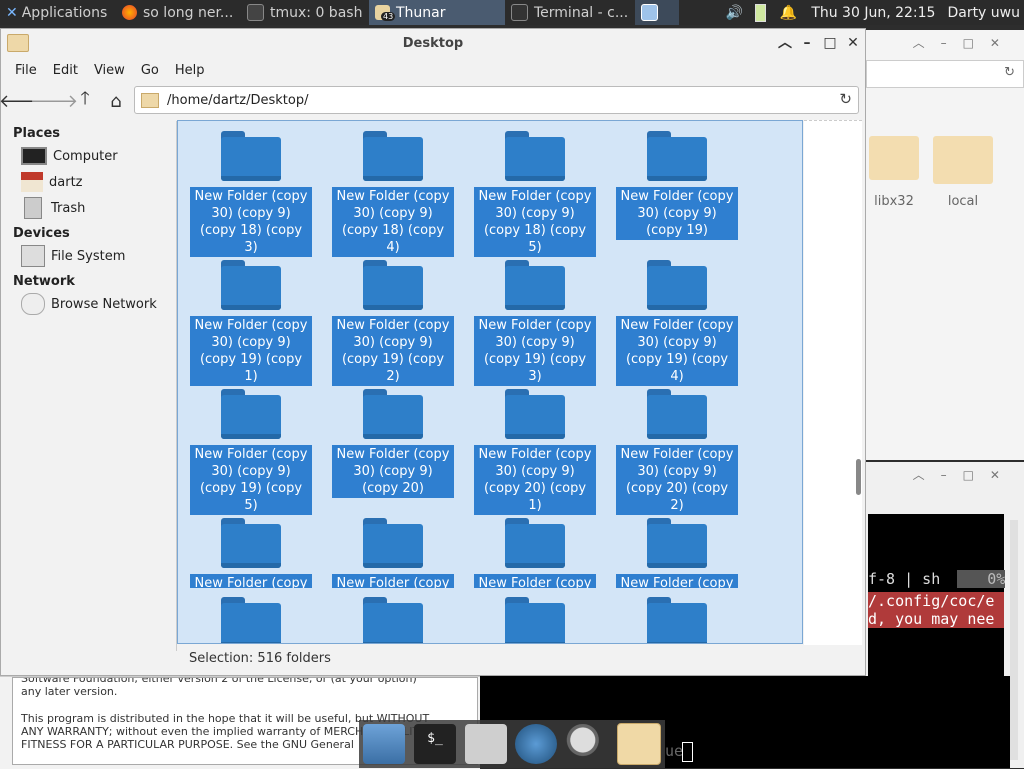 The width and height of the screenshot is (1024, 769). I want to click on sidebar-item-label: Browse Network, so click(104, 304).